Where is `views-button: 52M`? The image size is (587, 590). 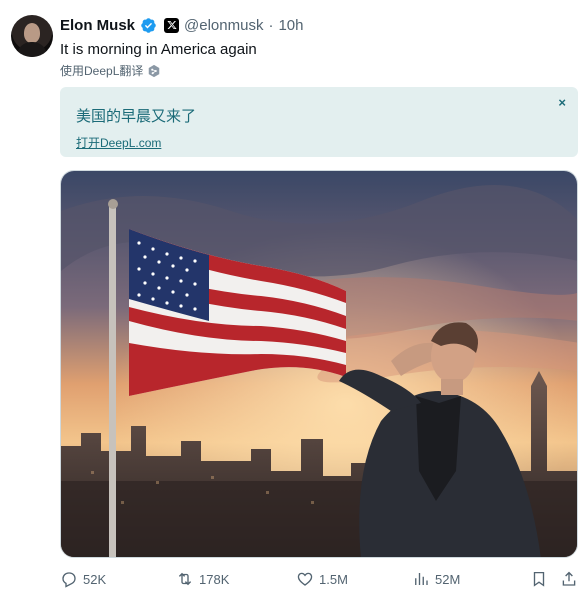
views-button: 52M is located at coordinates (436, 579).